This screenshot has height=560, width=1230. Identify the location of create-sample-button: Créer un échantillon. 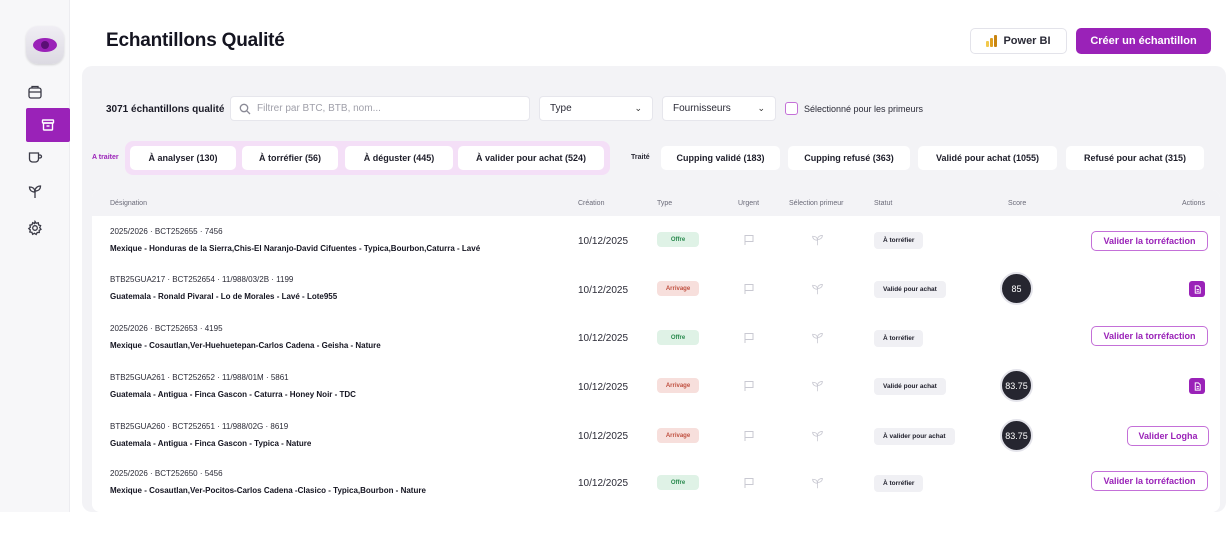
(1143, 41).